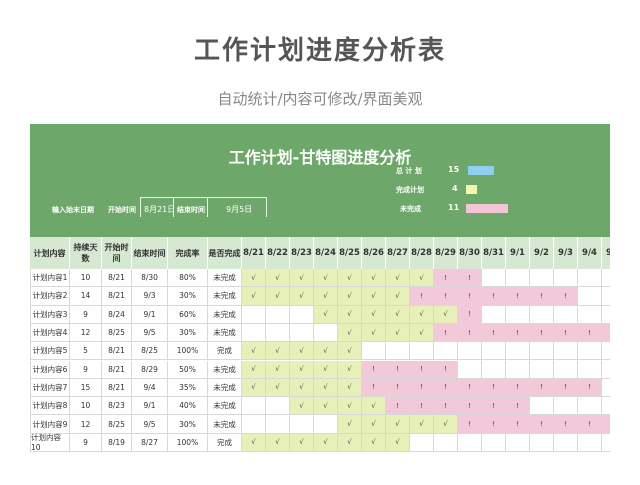  Describe the element at coordinates (159, 209) in the screenshot. I see `start-time-value: 8月21日` at that location.